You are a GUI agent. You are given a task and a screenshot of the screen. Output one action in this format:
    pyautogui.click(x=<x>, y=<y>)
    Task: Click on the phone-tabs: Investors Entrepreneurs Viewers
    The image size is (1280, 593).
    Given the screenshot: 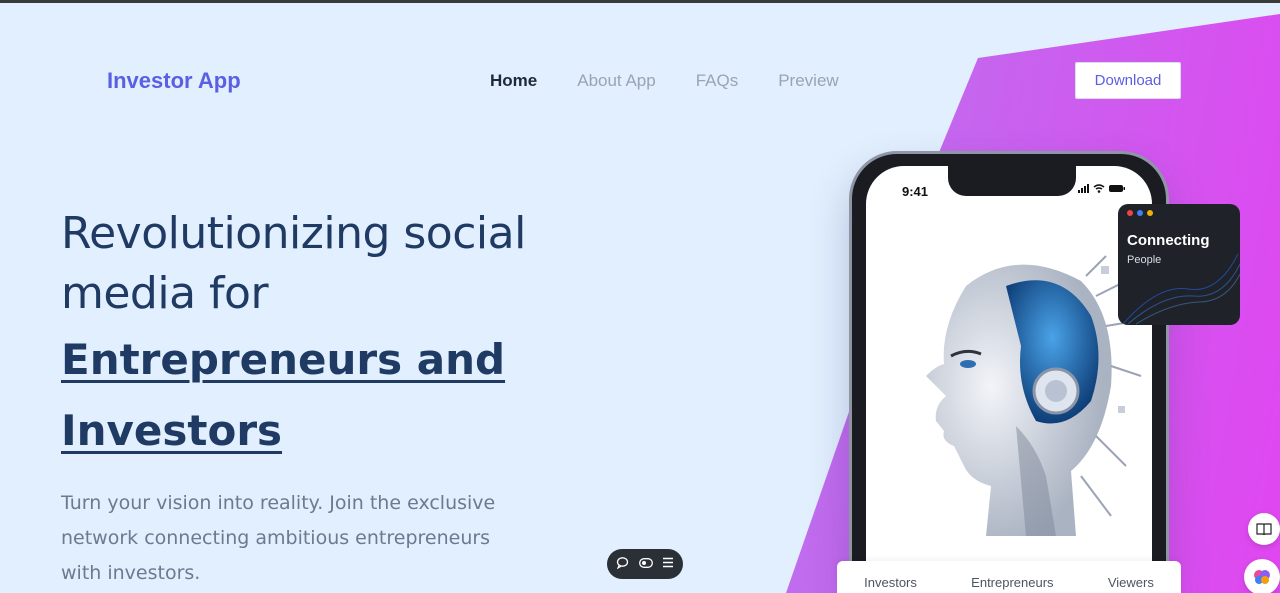 What is the action you would take?
    pyautogui.click(x=1009, y=577)
    